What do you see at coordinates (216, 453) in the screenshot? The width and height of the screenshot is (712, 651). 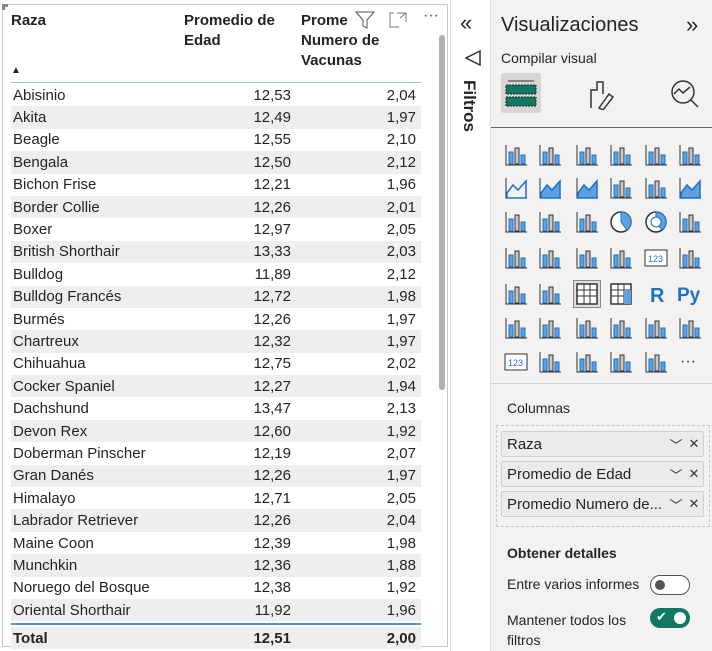 I see `table-row: Doberman Pinscher 12,19 2,07` at bounding box center [216, 453].